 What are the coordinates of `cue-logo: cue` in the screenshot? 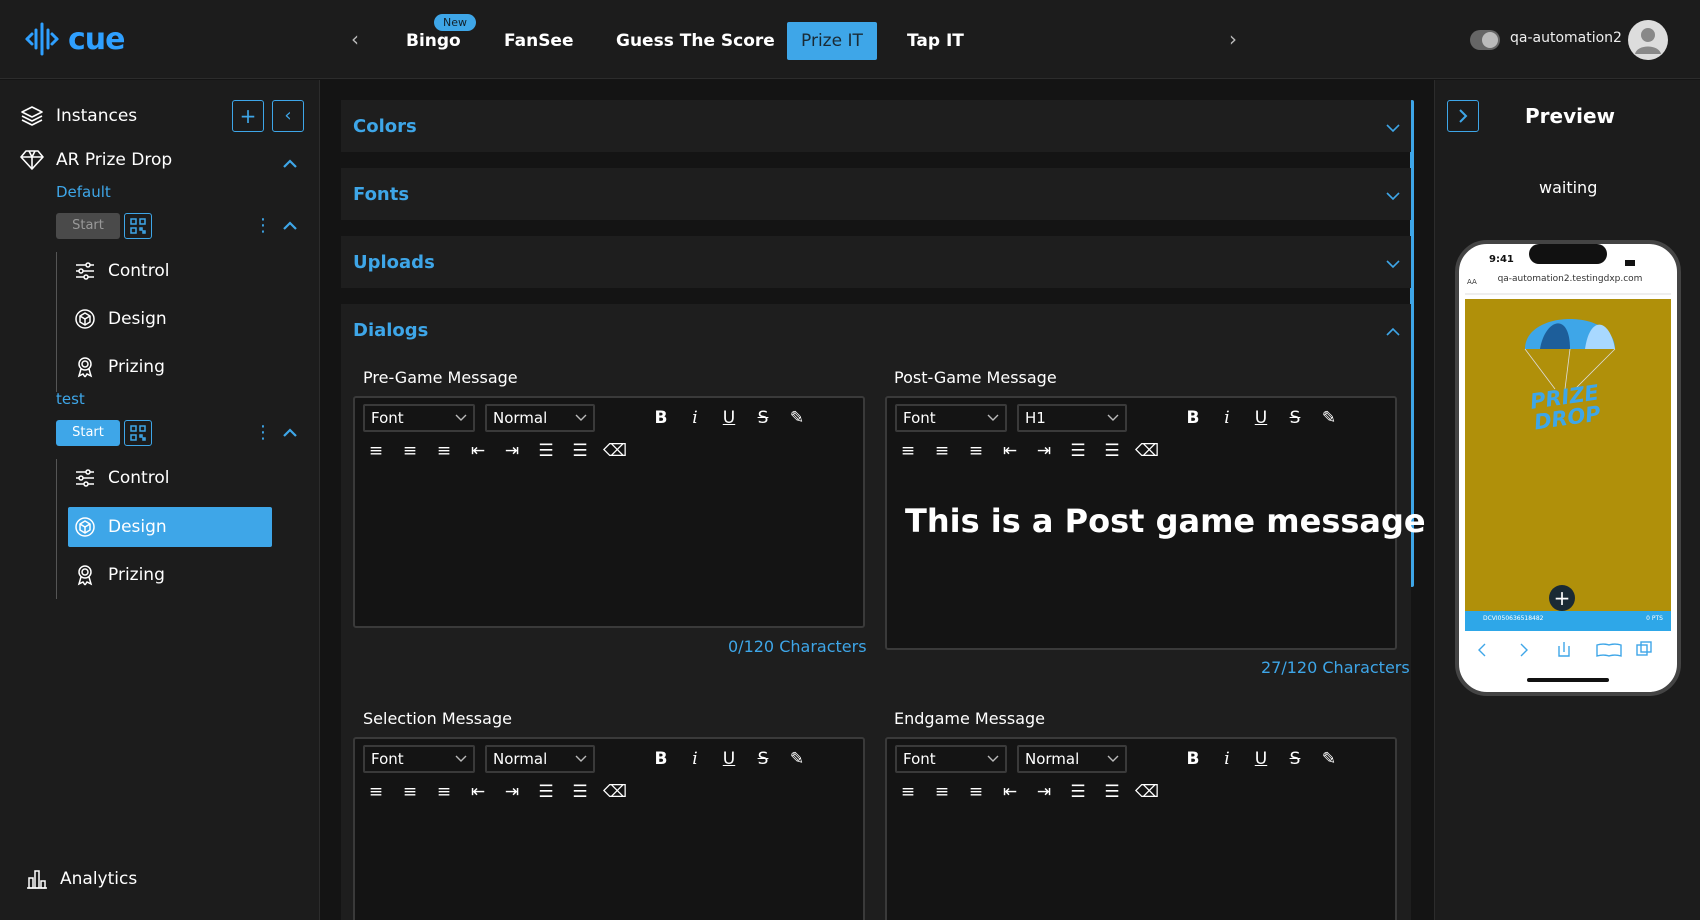 It's located at (74, 39).